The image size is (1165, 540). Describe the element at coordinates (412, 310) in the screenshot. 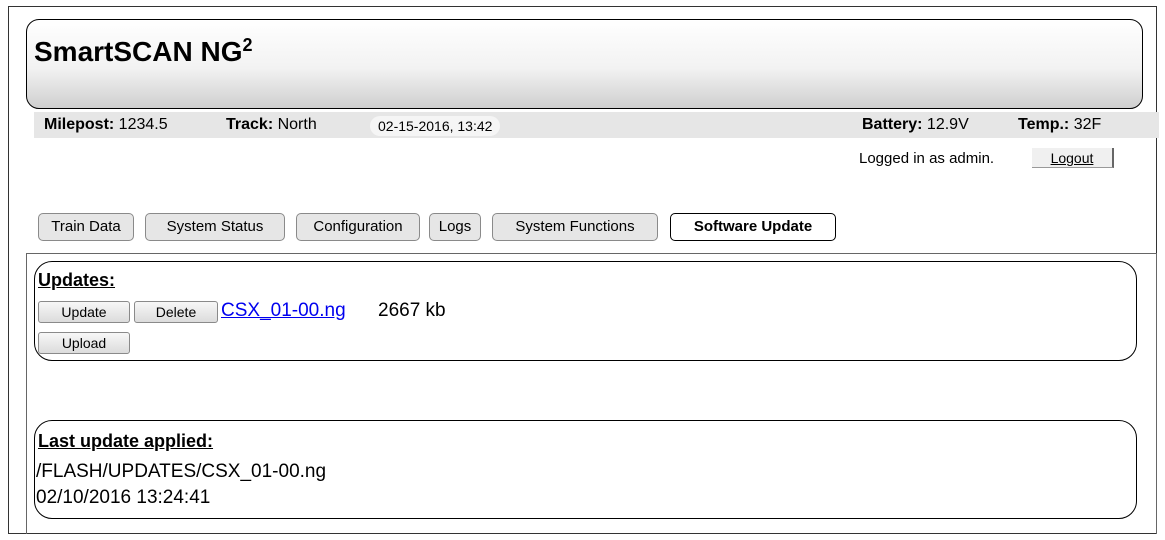

I see `update-file-size: 2667 kb` at that location.